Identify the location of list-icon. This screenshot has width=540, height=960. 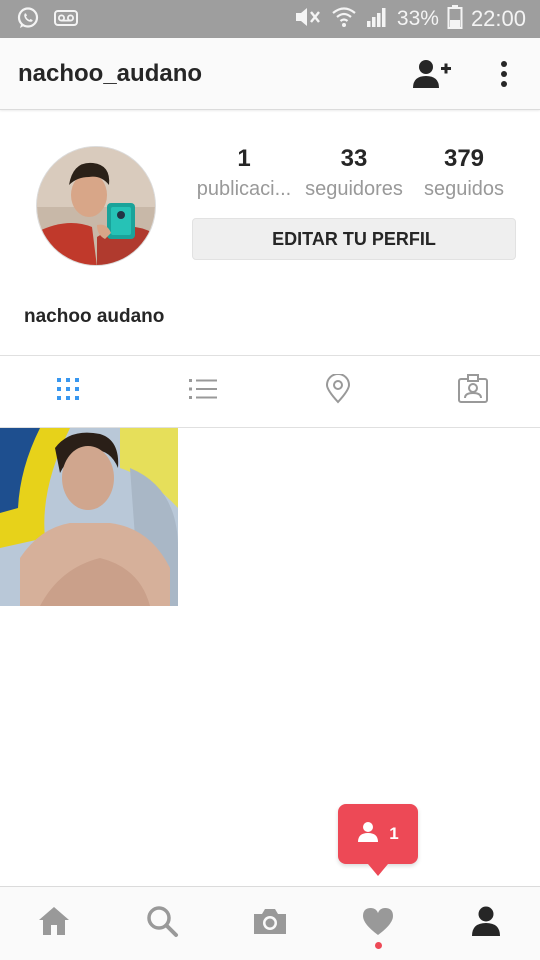
(203, 391).